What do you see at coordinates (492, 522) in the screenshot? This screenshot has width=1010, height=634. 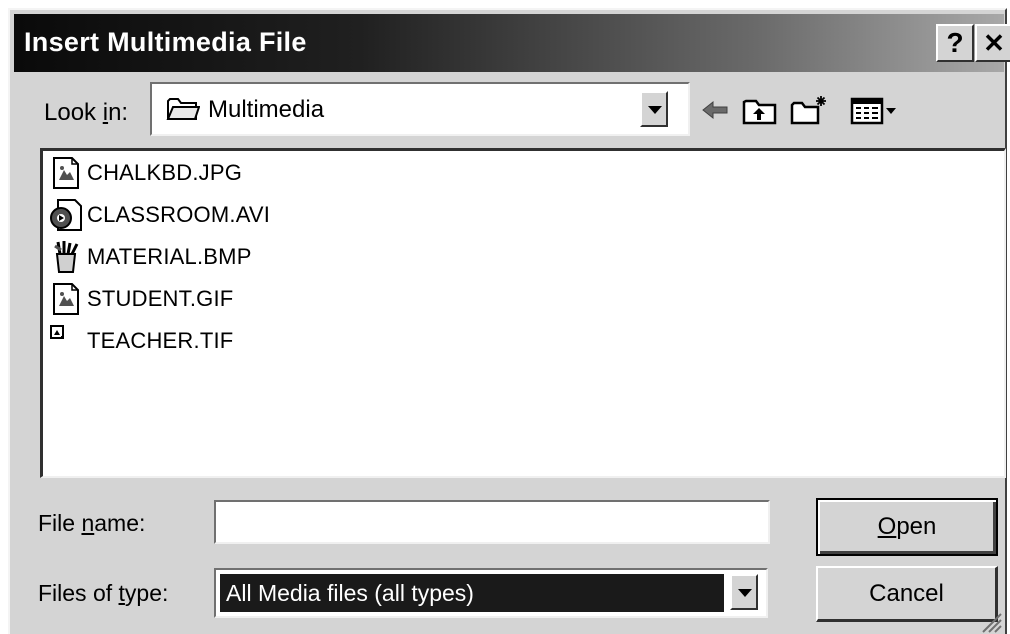 I see `file-name-input` at bounding box center [492, 522].